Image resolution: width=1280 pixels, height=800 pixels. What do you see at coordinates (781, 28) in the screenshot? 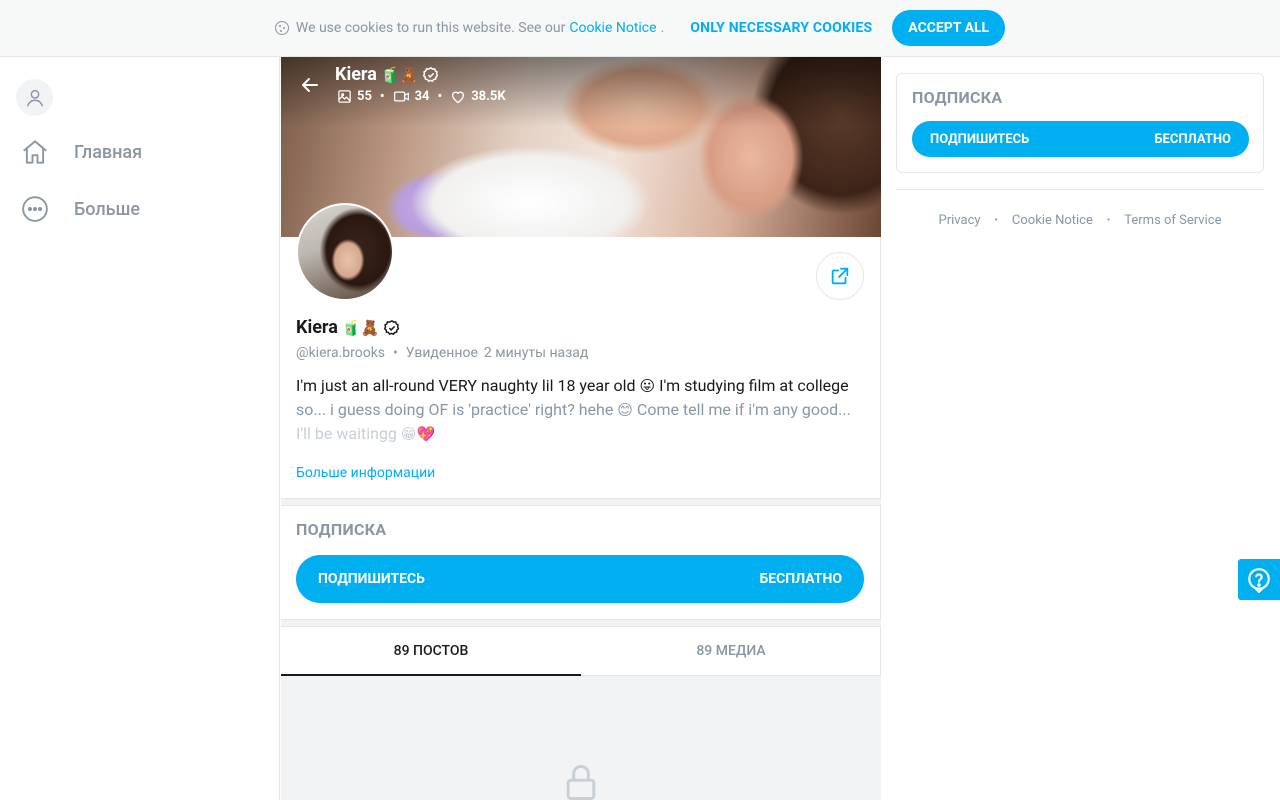
I see `only-necessary-cookies-button: ONLY NECESSARY COOKIES` at bounding box center [781, 28].